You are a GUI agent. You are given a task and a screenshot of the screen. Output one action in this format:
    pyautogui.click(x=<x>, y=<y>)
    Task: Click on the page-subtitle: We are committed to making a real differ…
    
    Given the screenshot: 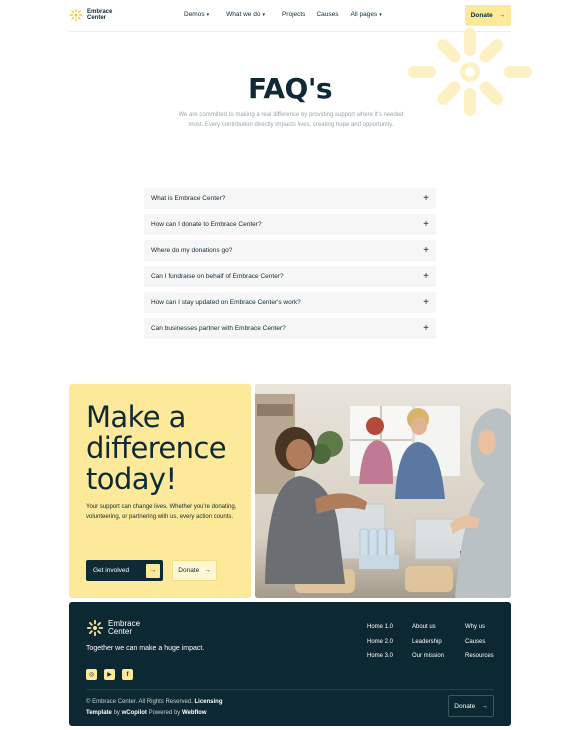 What is the action you would take?
    pyautogui.click(x=291, y=120)
    